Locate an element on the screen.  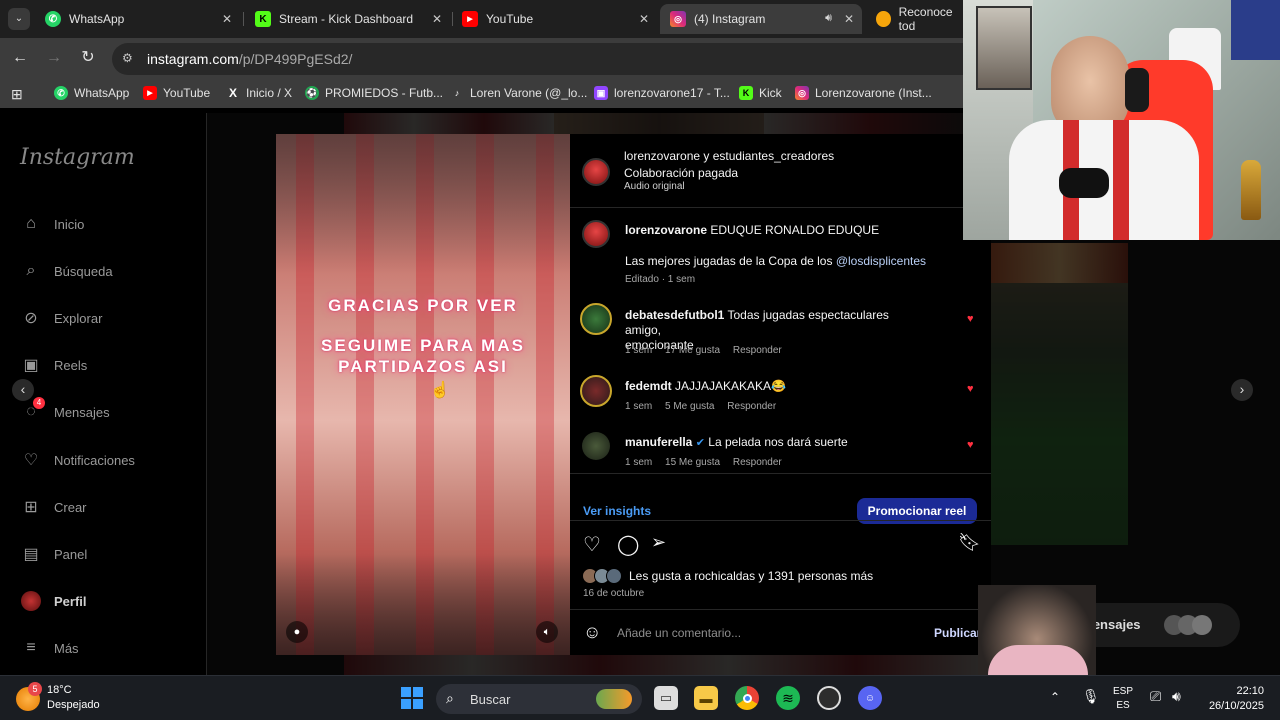
url-text: instagram.com/p/DP499PgESd2/ is located at coordinates (250, 59).